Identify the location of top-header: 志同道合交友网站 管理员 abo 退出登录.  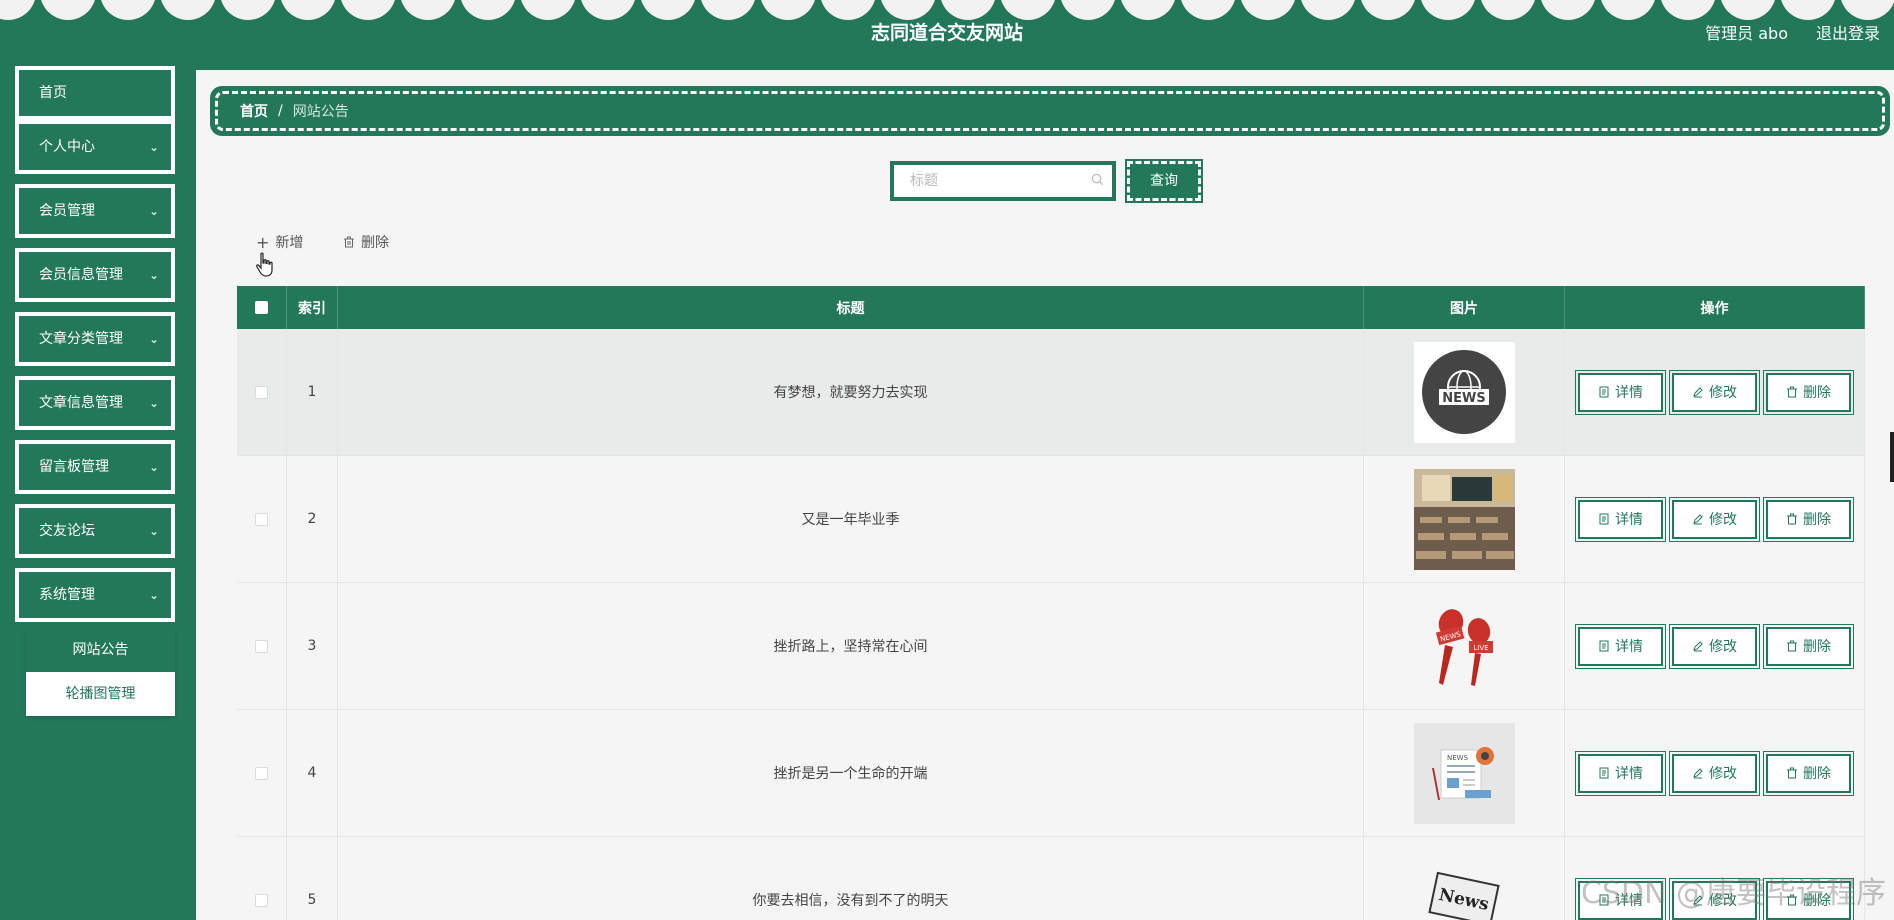
(947, 35).